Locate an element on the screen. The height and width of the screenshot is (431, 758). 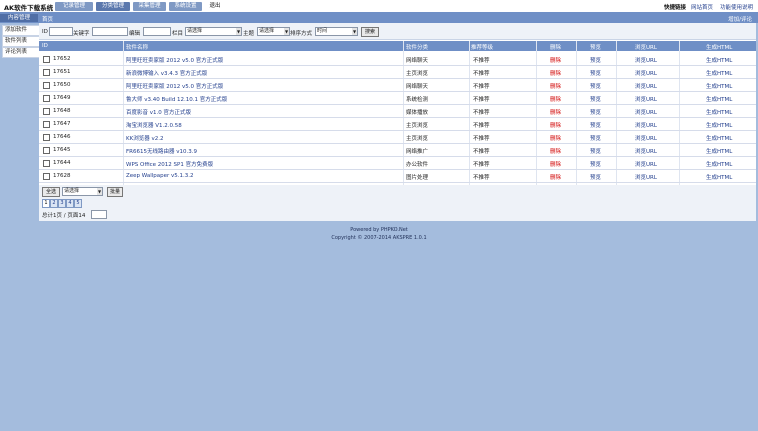
page-link-5: 5 is located at coordinates (78, 203).